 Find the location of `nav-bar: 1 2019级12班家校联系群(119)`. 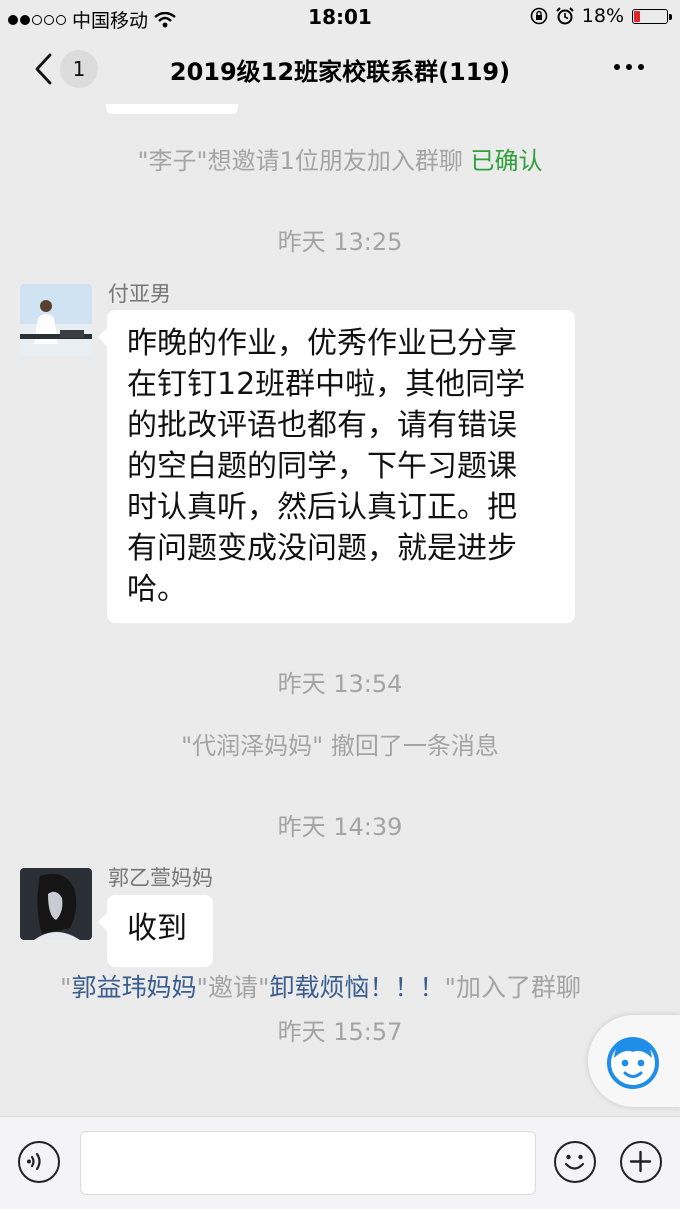

nav-bar: 1 2019级12班家校联系群(119) is located at coordinates (340, 69).